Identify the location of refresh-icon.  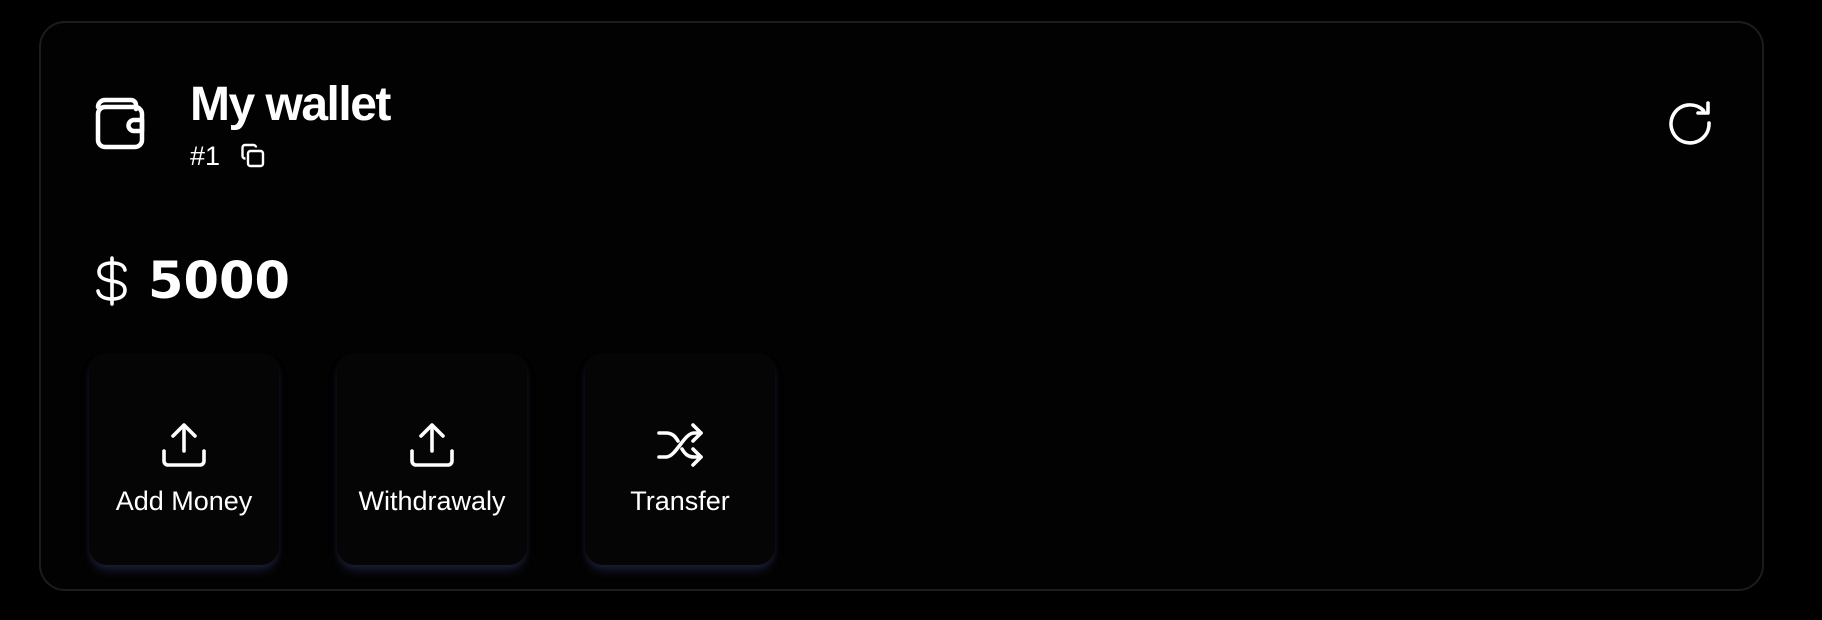
(1690, 123).